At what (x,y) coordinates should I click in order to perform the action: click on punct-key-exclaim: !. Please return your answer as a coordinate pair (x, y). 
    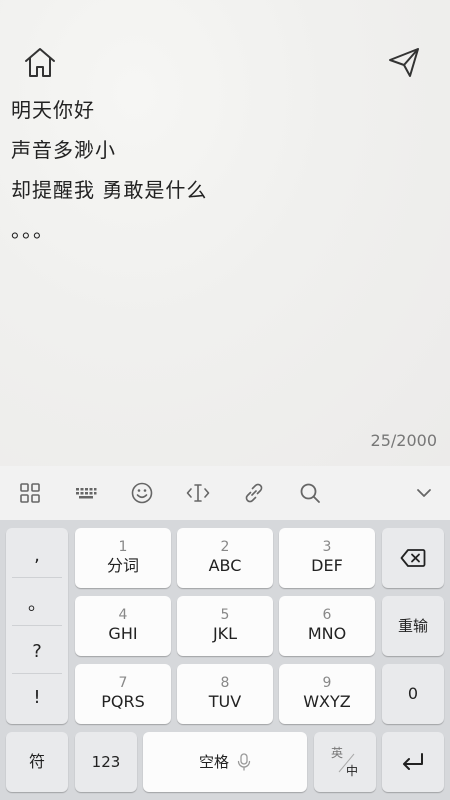
    Looking at the image, I should click on (37, 697).